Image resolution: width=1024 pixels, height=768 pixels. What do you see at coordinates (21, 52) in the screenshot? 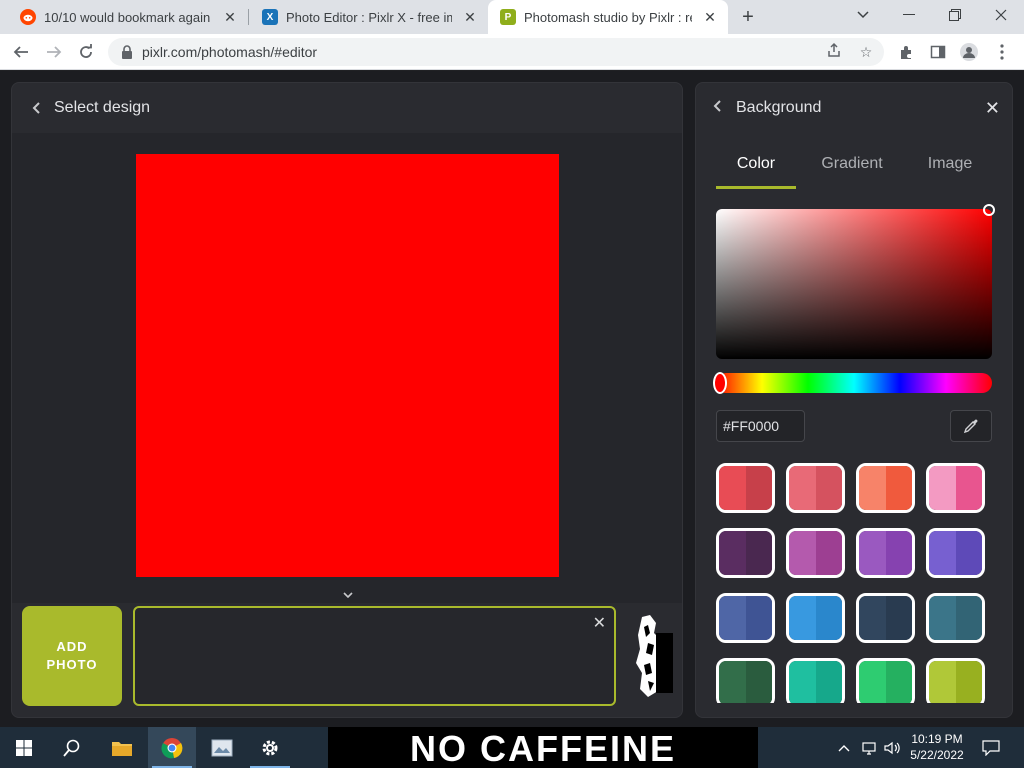
I see `back-icon` at bounding box center [21, 52].